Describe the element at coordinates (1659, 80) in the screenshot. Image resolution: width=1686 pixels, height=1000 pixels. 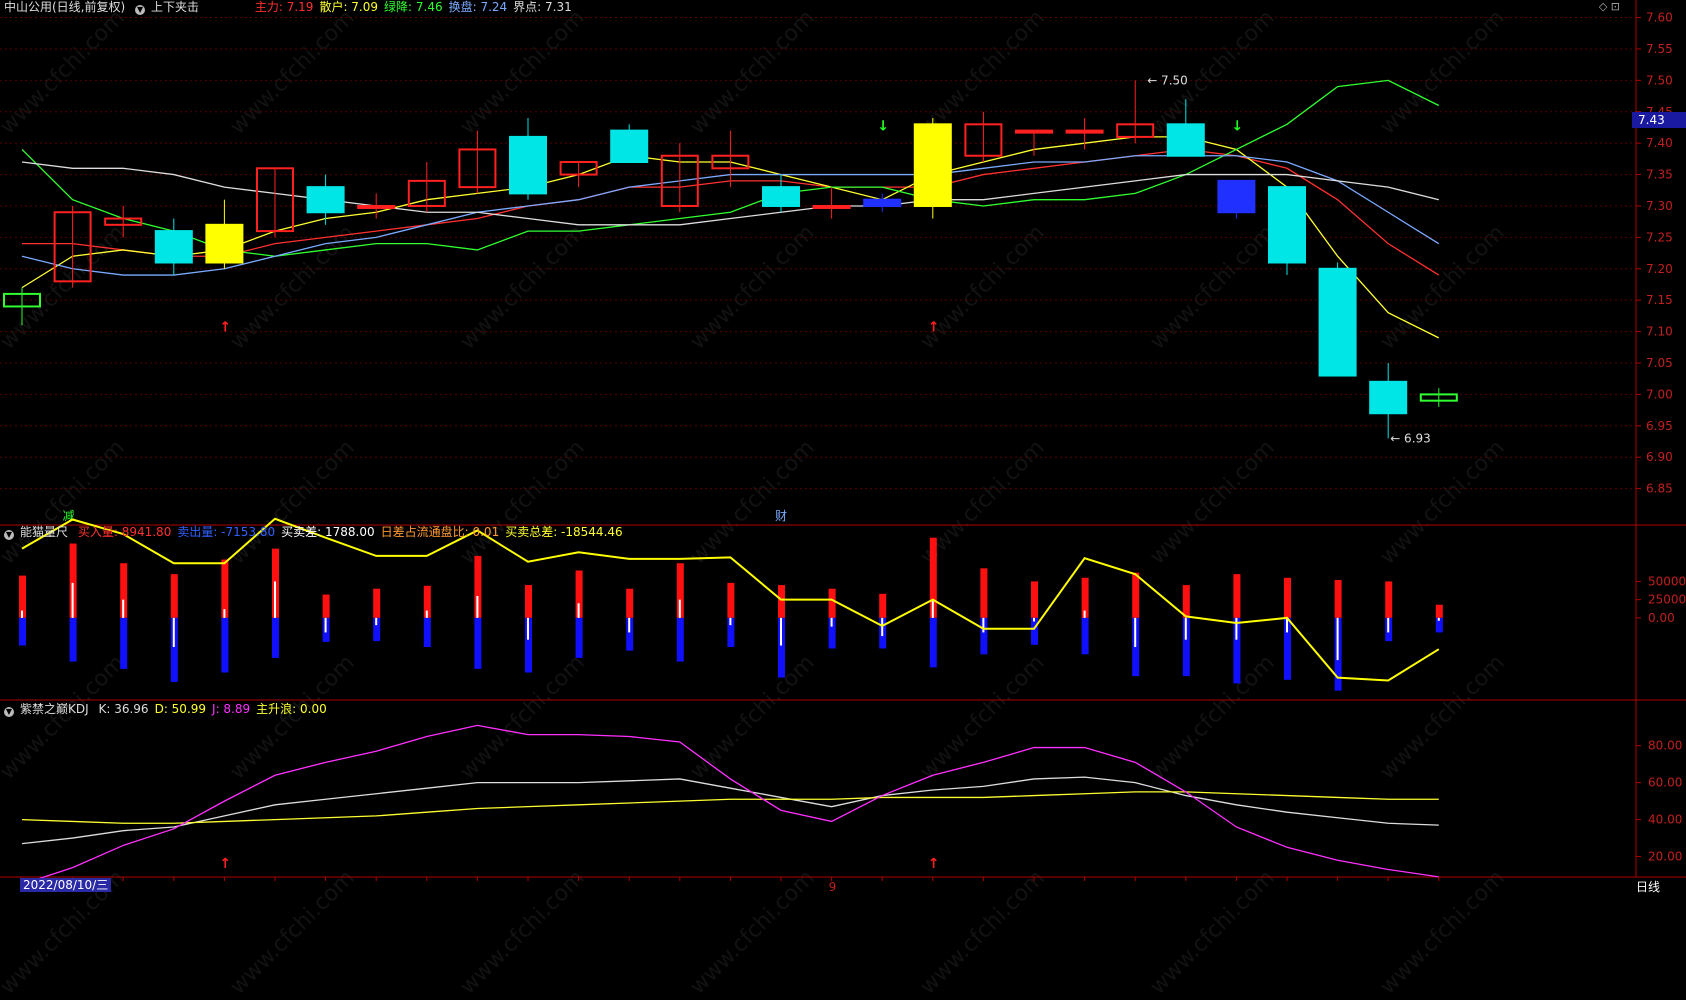
I see `y-tick-label: 7.50` at that location.